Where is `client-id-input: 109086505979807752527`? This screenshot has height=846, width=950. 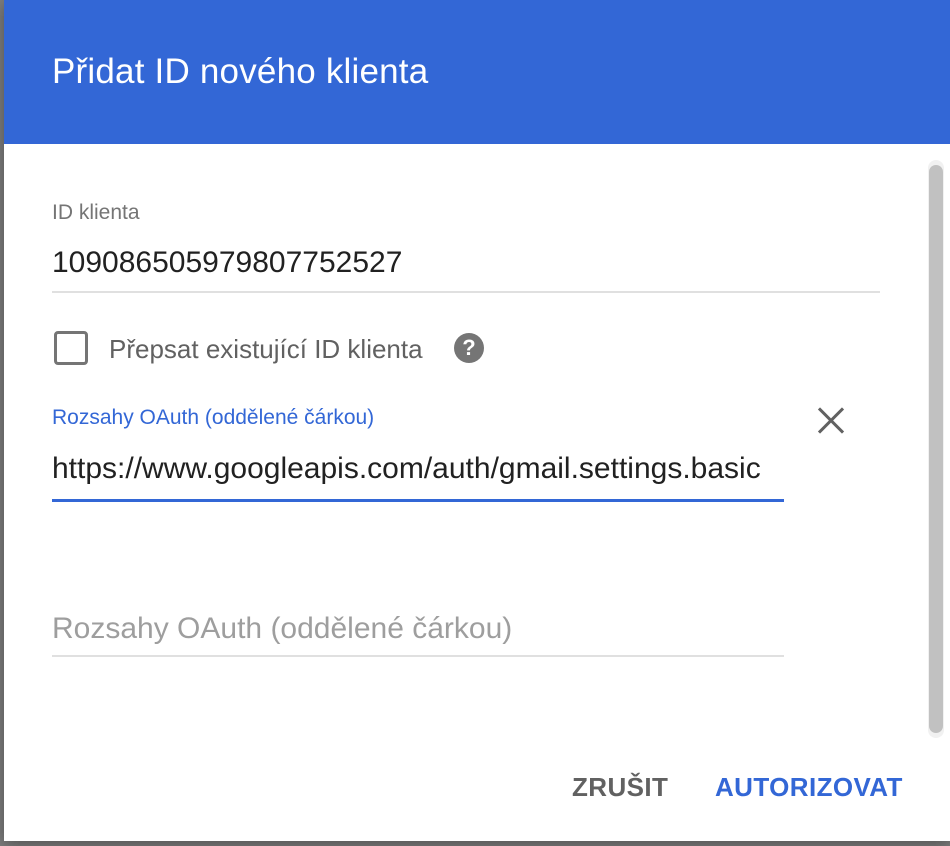
client-id-input: 109086505979807752527 is located at coordinates (227, 263).